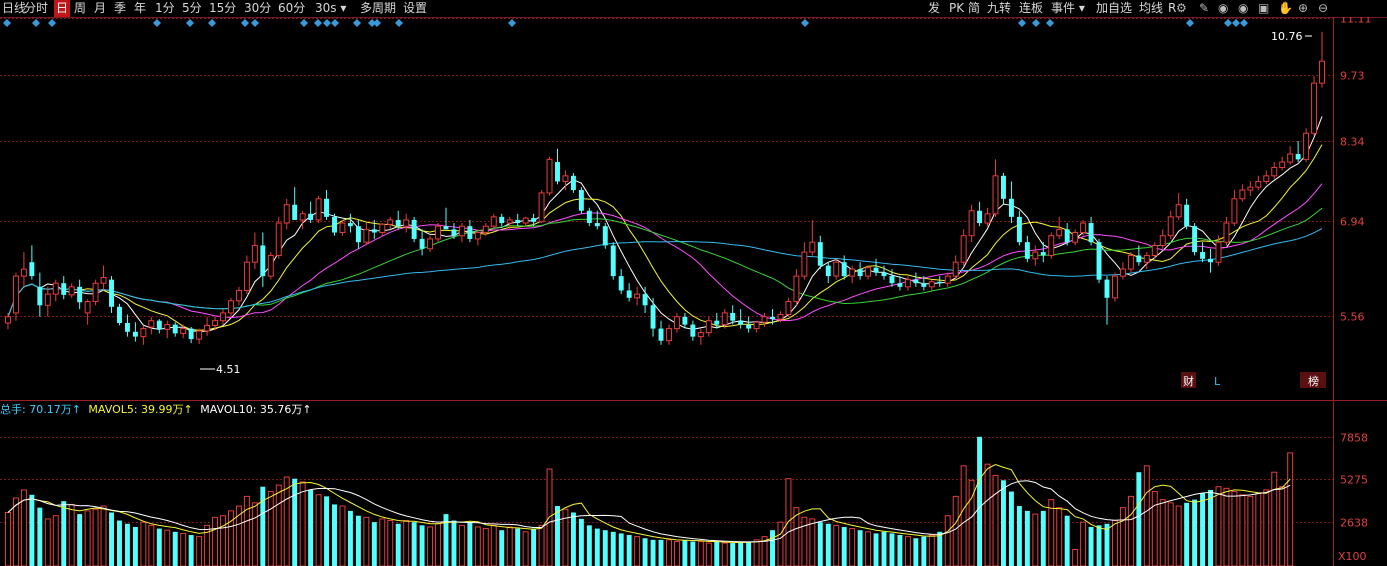 Image resolution: width=1387 pixels, height=566 pixels. Describe the element at coordinates (378, 8) in the screenshot. I see `toolbar-tab-13: 多周期` at that location.